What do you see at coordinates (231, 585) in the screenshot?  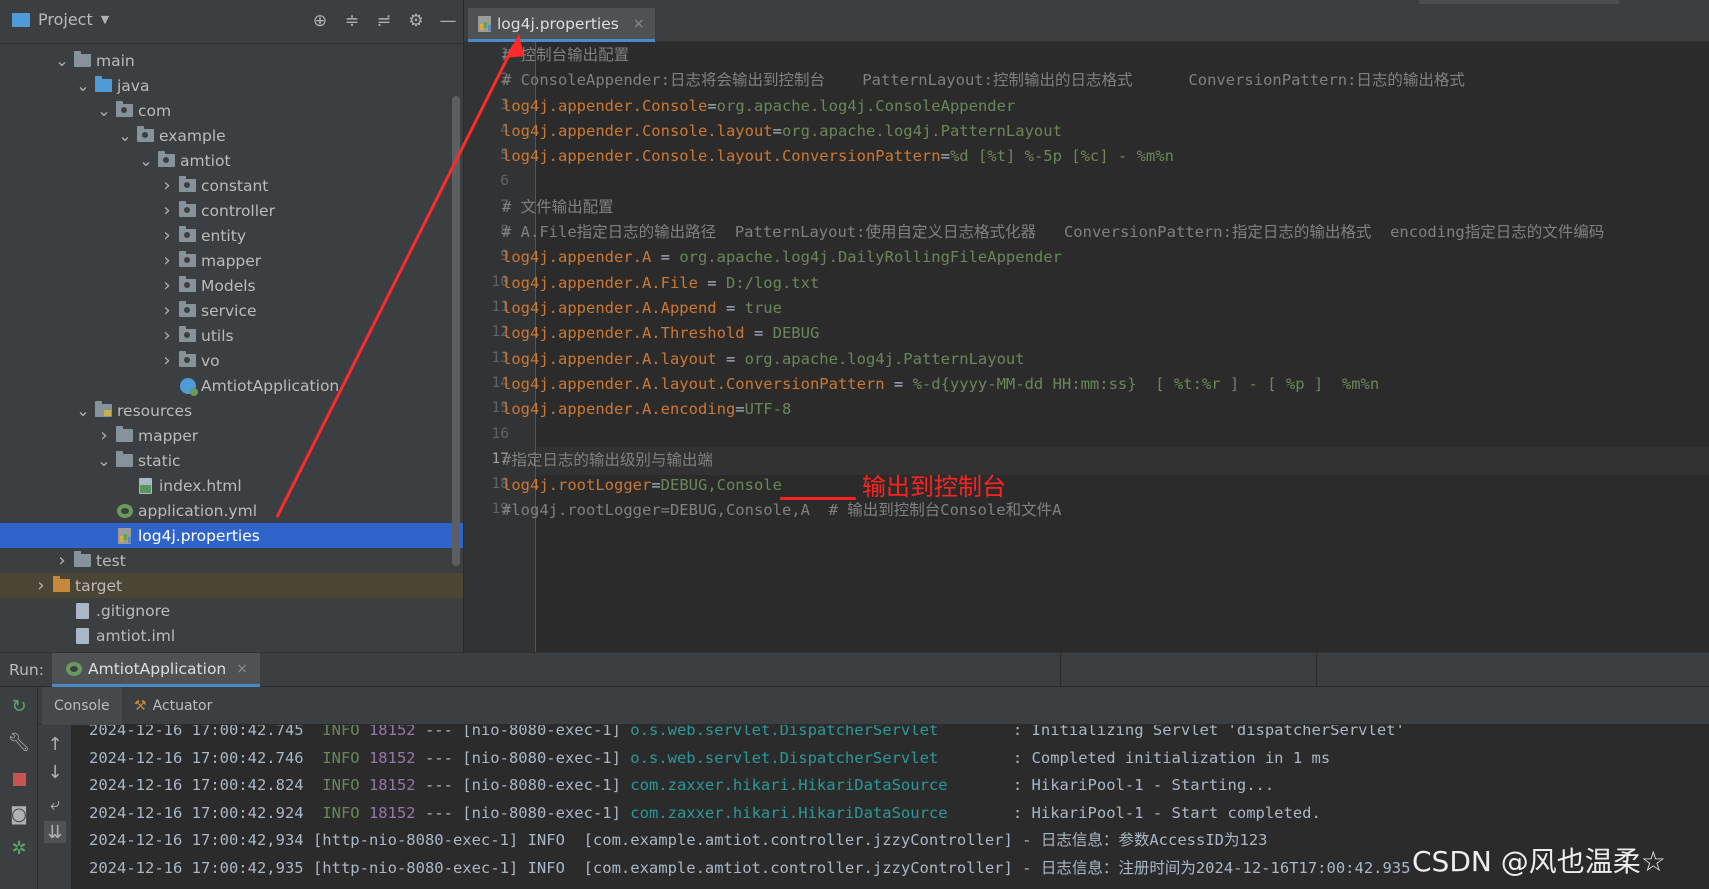 I see `tree-item-target: › target` at bounding box center [231, 585].